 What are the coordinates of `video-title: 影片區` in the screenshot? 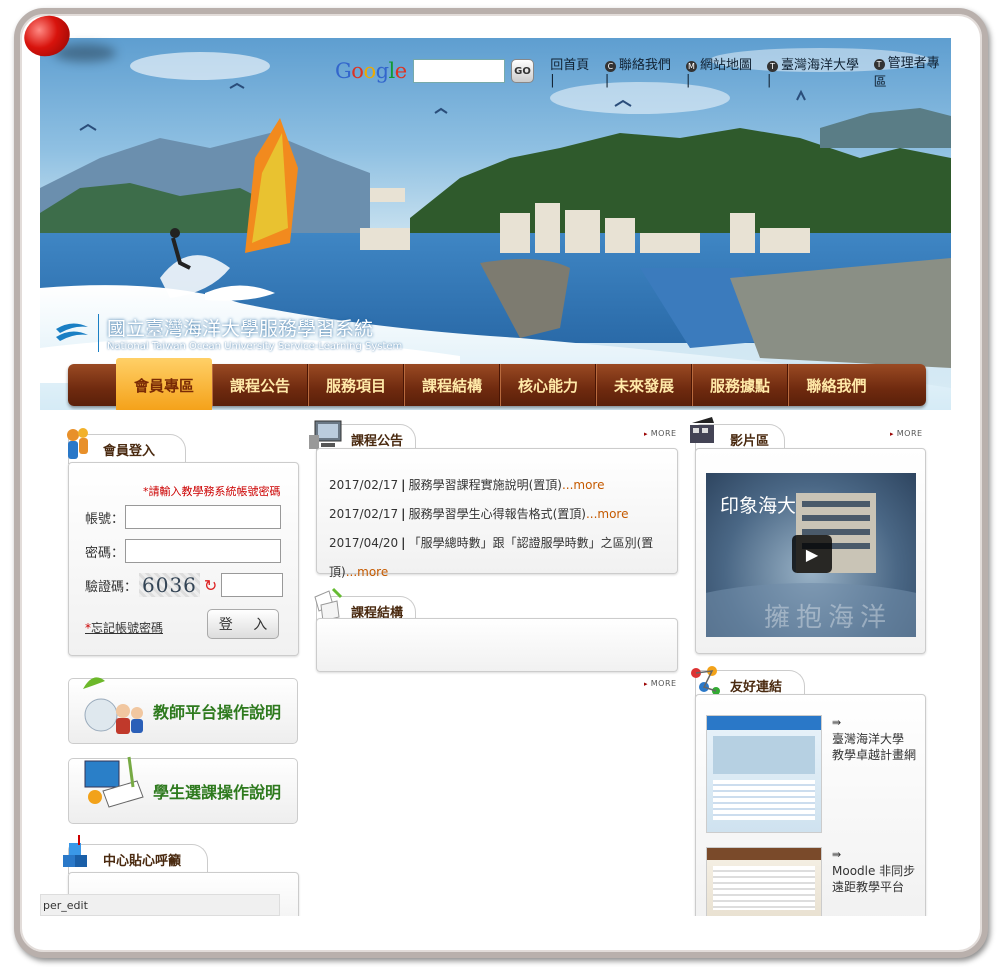 It's located at (750, 441).